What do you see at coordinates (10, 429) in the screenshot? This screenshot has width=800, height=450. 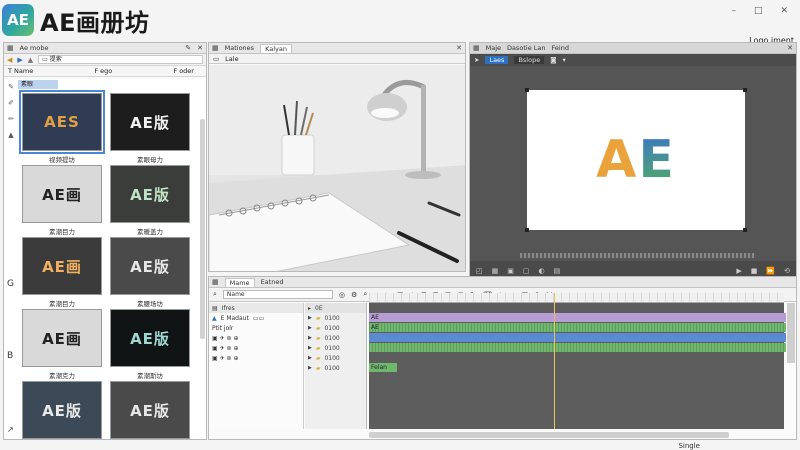 I see `expand-arrow-icon: ↗` at bounding box center [10, 429].